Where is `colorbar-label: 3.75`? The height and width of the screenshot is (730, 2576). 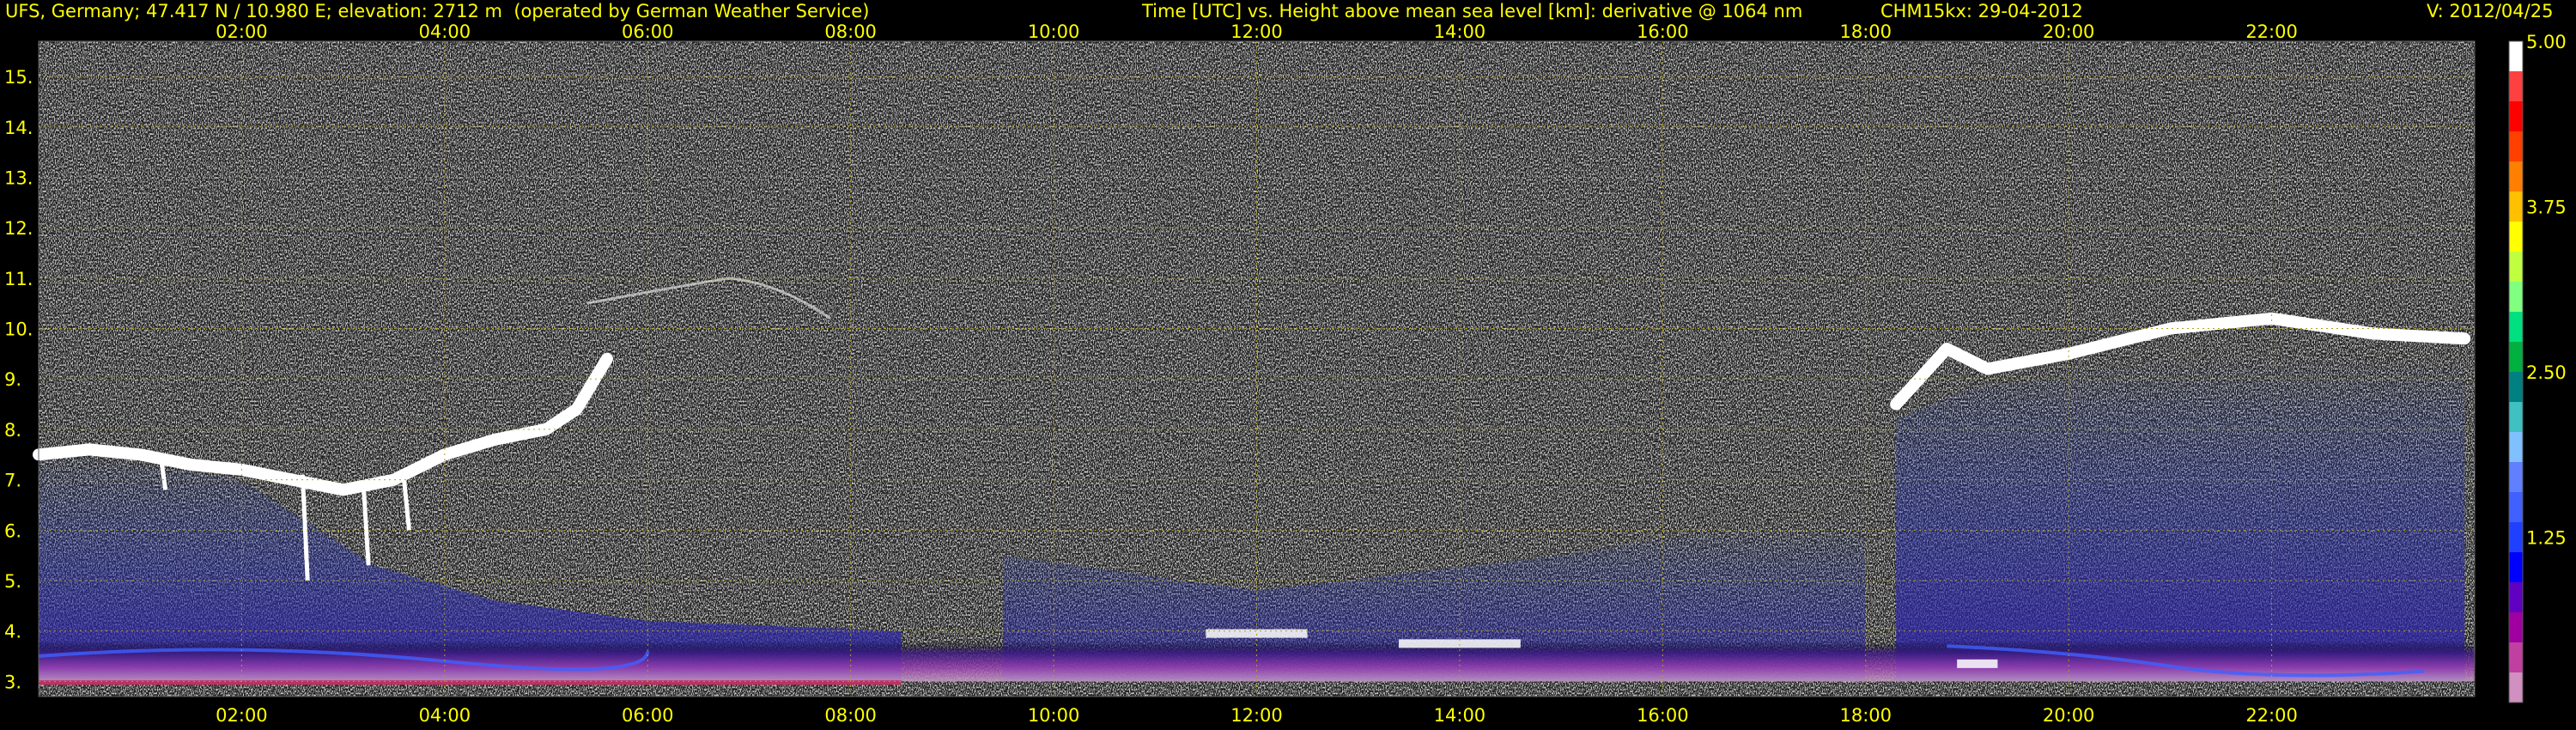 colorbar-label: 3.75 is located at coordinates (2546, 208).